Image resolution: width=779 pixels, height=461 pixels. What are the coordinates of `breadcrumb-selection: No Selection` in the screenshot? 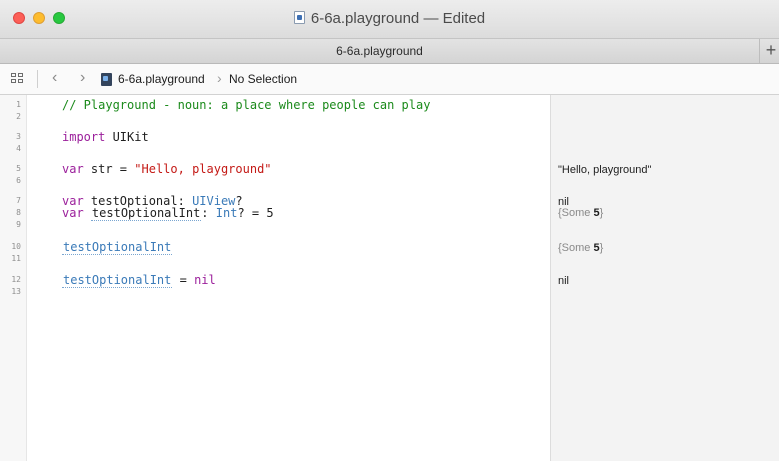 It's located at (263, 79).